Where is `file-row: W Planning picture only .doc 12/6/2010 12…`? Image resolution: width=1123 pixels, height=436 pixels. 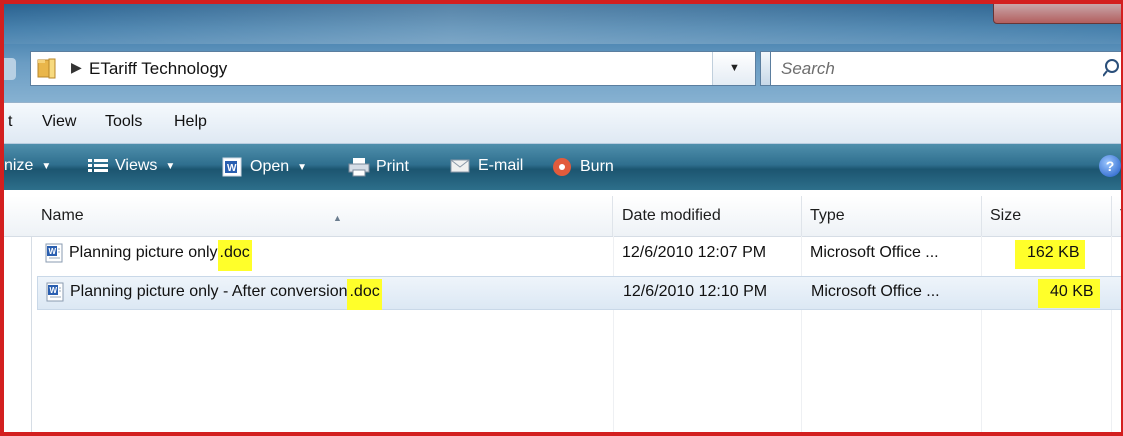
file-row: W Planning picture only .doc 12/6/2010 12… is located at coordinates (579, 255).